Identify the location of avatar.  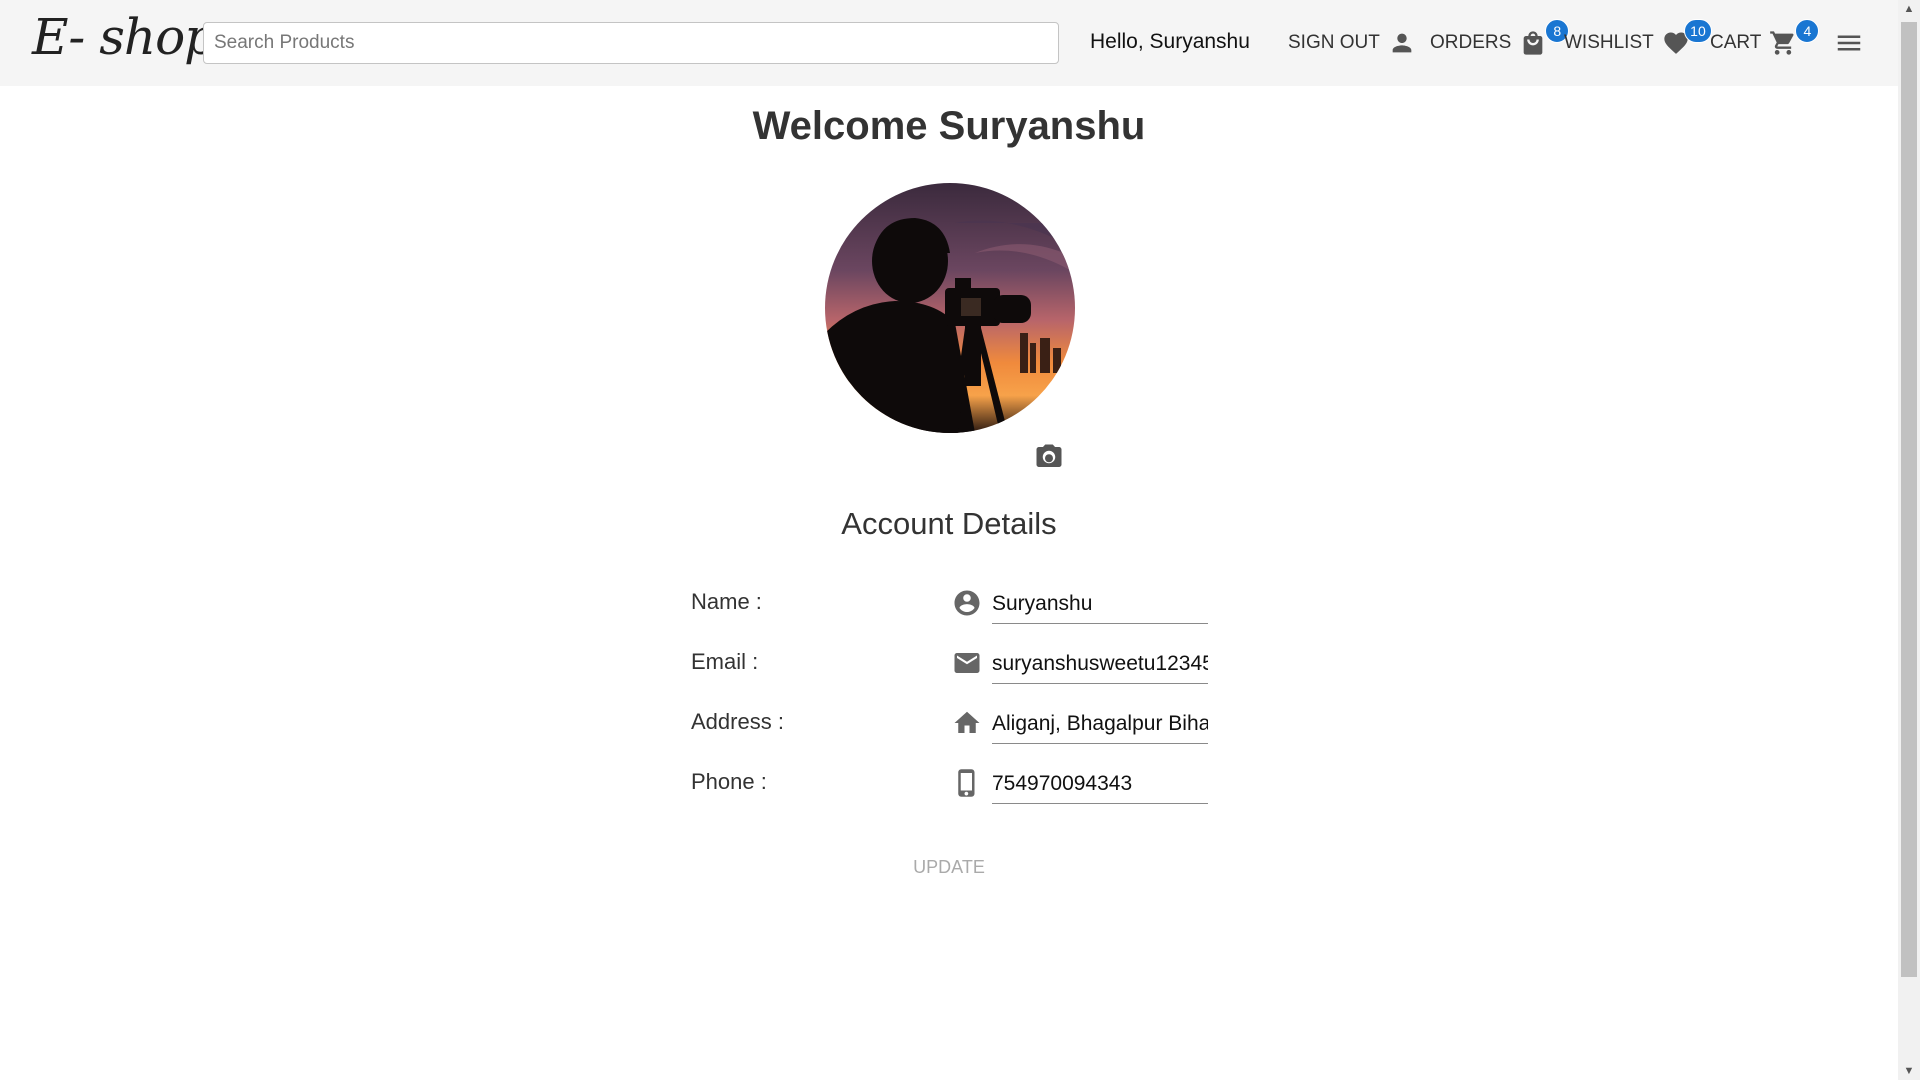
(950, 308).